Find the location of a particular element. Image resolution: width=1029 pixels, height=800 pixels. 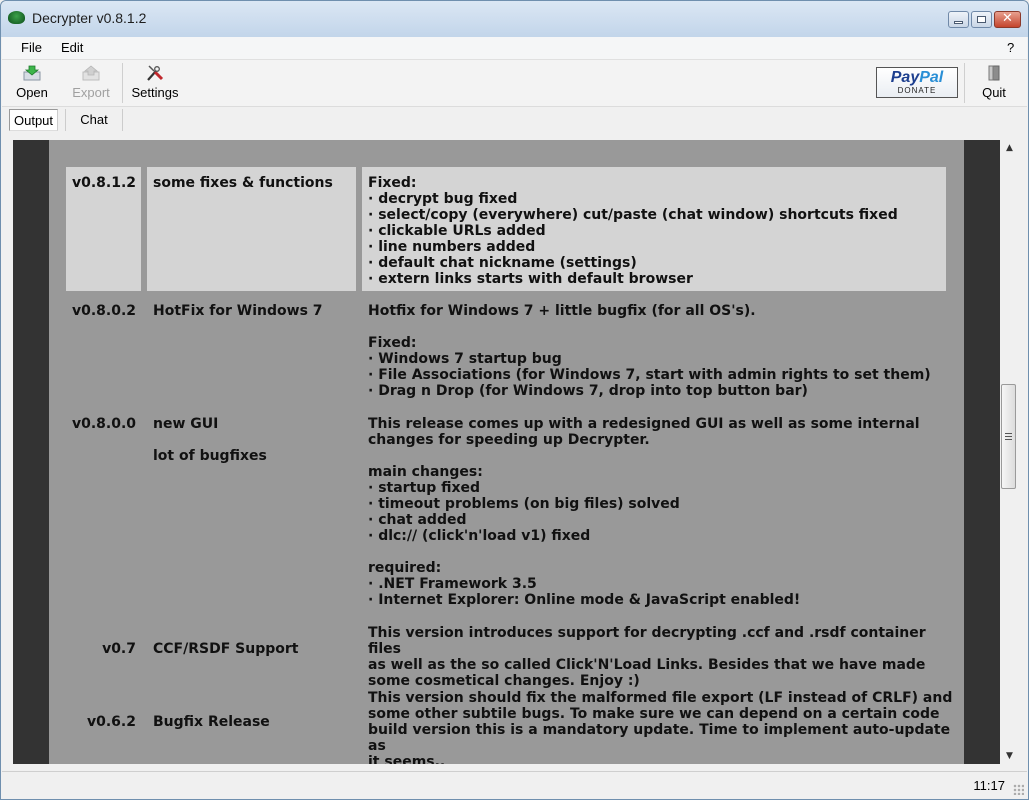

resize-grip-icon is located at coordinates (1018, 789).